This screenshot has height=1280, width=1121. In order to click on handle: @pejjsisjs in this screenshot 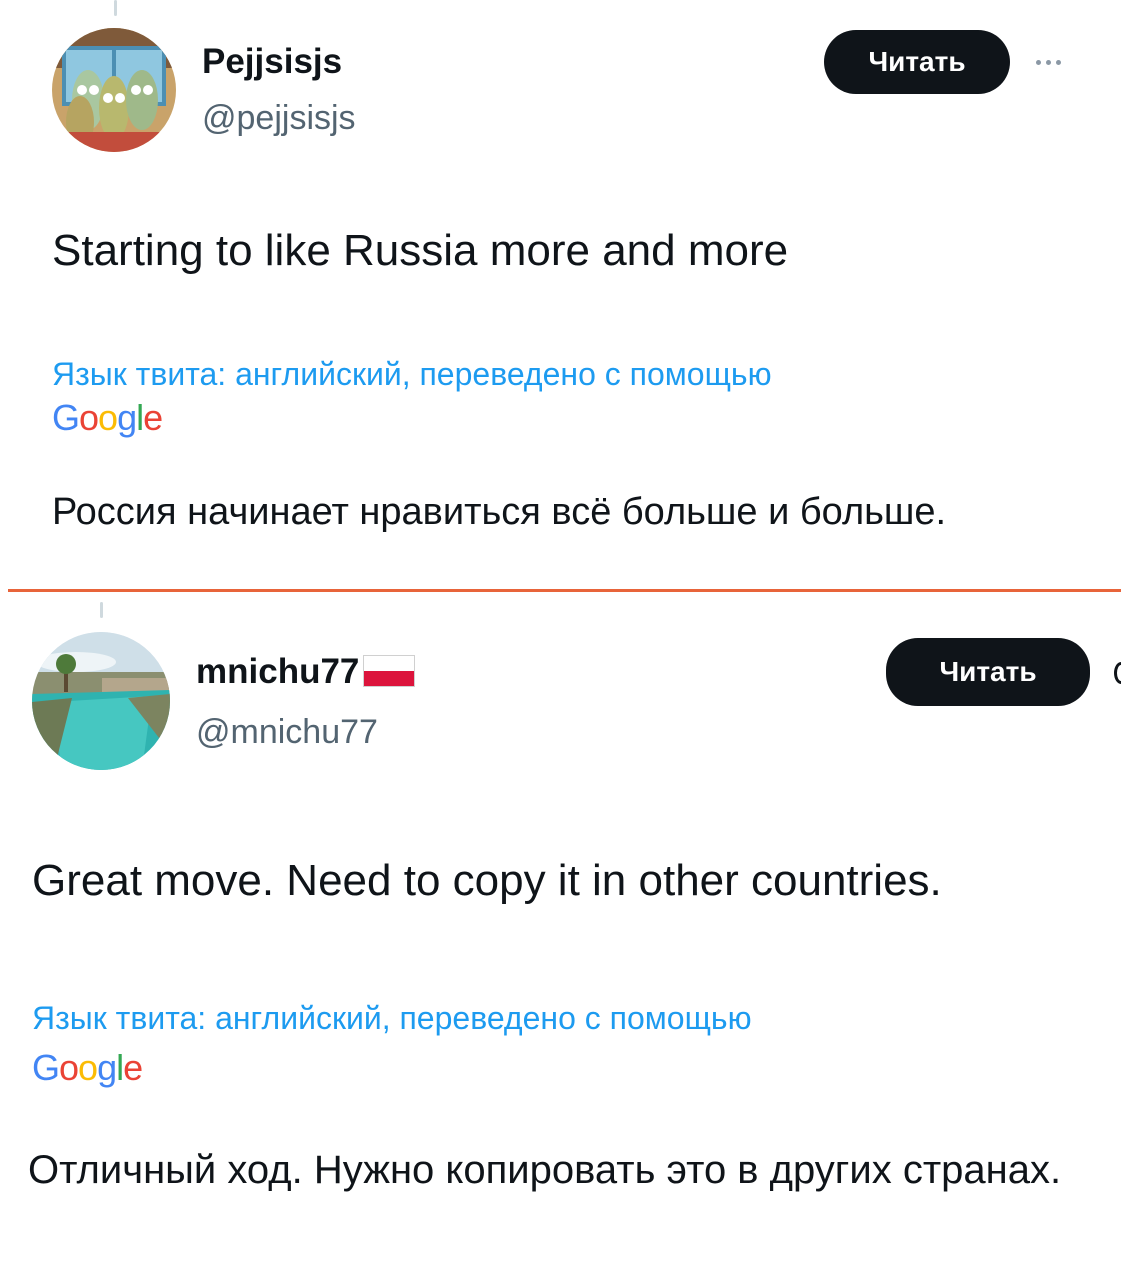, I will do `click(279, 118)`.